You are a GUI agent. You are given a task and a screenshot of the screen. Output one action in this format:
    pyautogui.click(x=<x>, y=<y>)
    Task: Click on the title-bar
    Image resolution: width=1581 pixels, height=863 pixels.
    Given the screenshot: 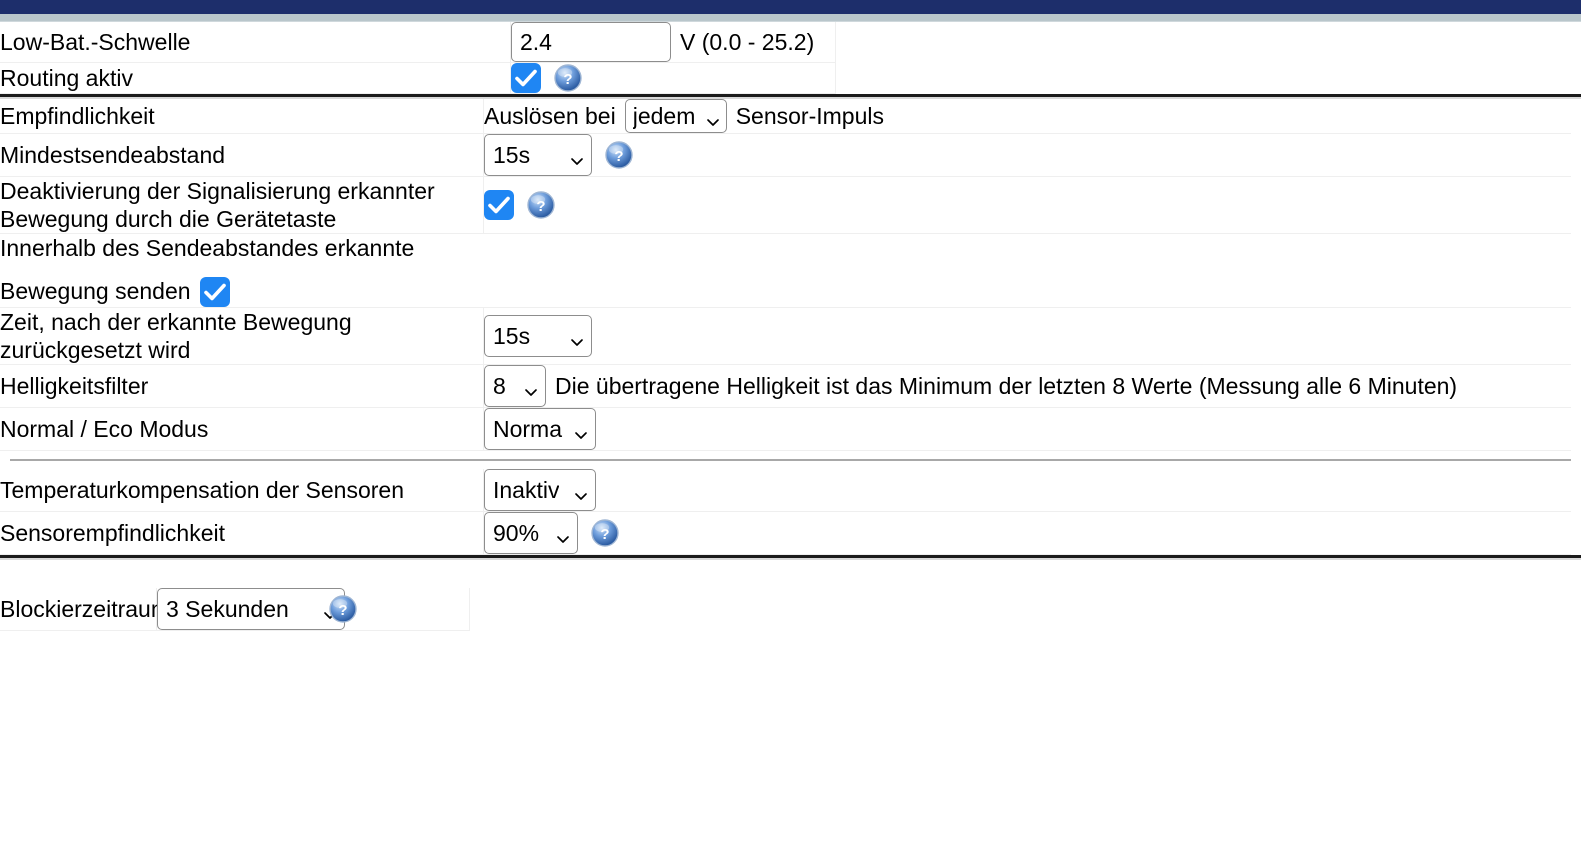 What is the action you would take?
    pyautogui.click(x=790, y=7)
    